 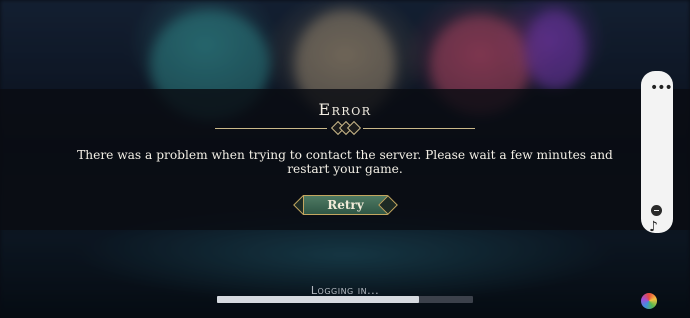 What do you see at coordinates (657, 153) in the screenshot?
I see `floating-side-panel: ••• ♪` at bounding box center [657, 153].